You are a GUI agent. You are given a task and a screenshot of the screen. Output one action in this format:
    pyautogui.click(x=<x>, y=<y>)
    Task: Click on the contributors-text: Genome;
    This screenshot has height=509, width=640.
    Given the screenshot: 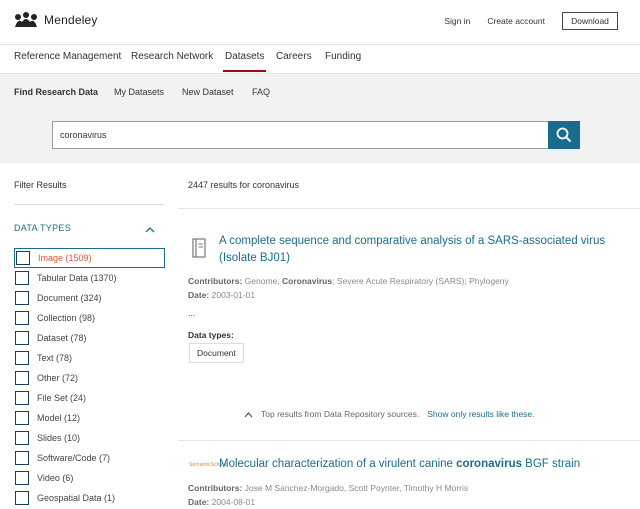 What is the action you would take?
    pyautogui.click(x=263, y=281)
    